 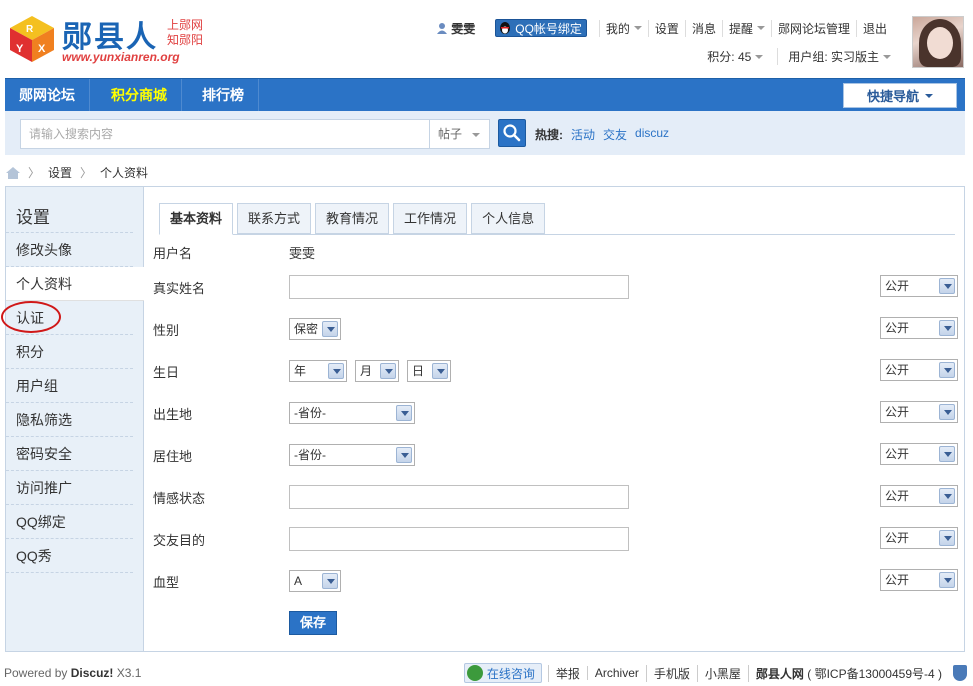 What do you see at coordinates (315, 581) in the screenshot?
I see `blood-select: A` at bounding box center [315, 581].